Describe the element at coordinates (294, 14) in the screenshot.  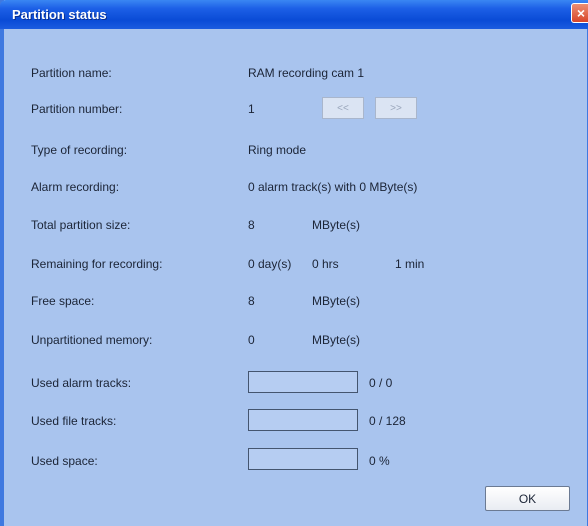
I see `title-bar: Partition status ×` at that location.